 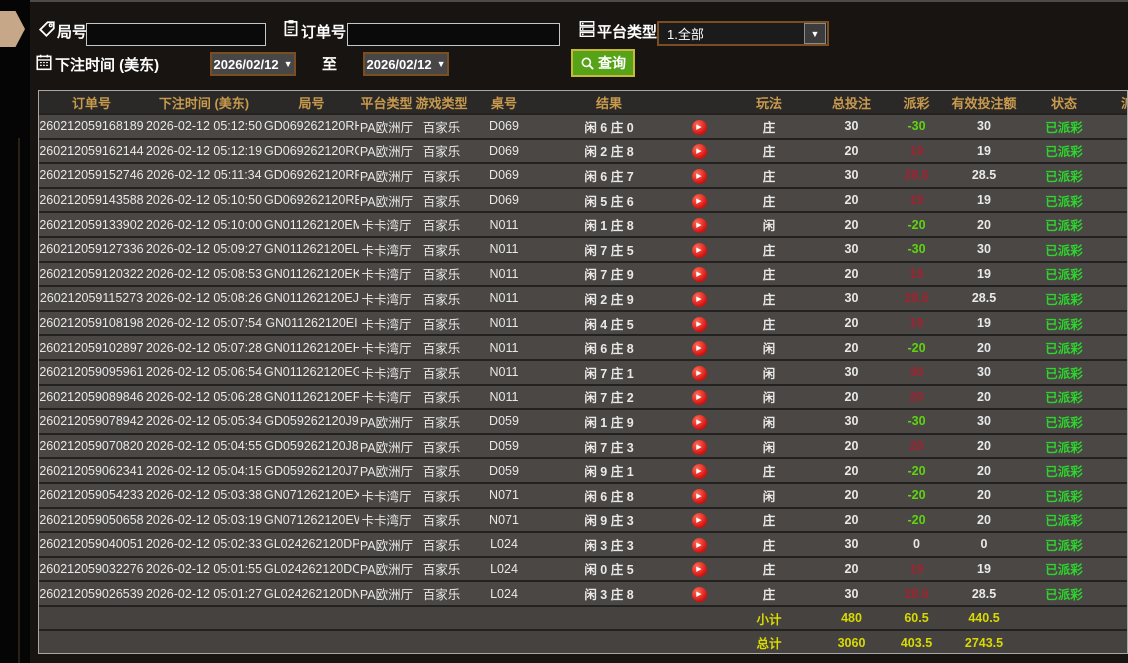 What do you see at coordinates (204, 445) in the screenshot?
I see `cell-time: 2026-02-12 05:04:55` at bounding box center [204, 445].